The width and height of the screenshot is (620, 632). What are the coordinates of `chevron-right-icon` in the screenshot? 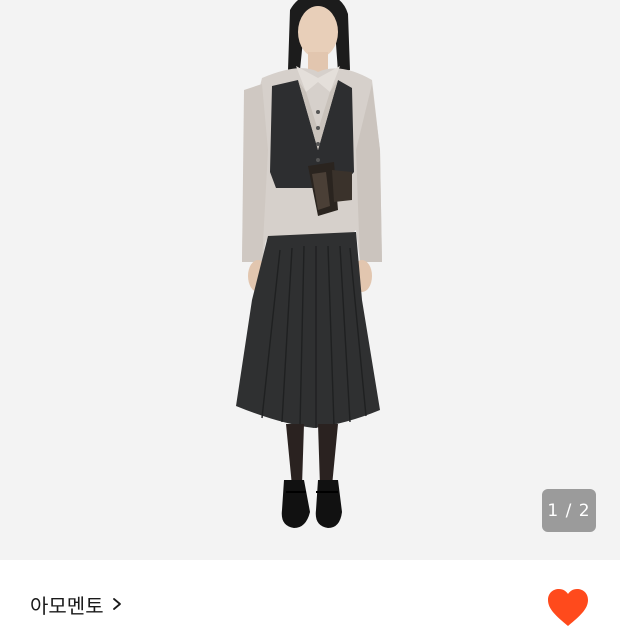 It's located at (116, 604).